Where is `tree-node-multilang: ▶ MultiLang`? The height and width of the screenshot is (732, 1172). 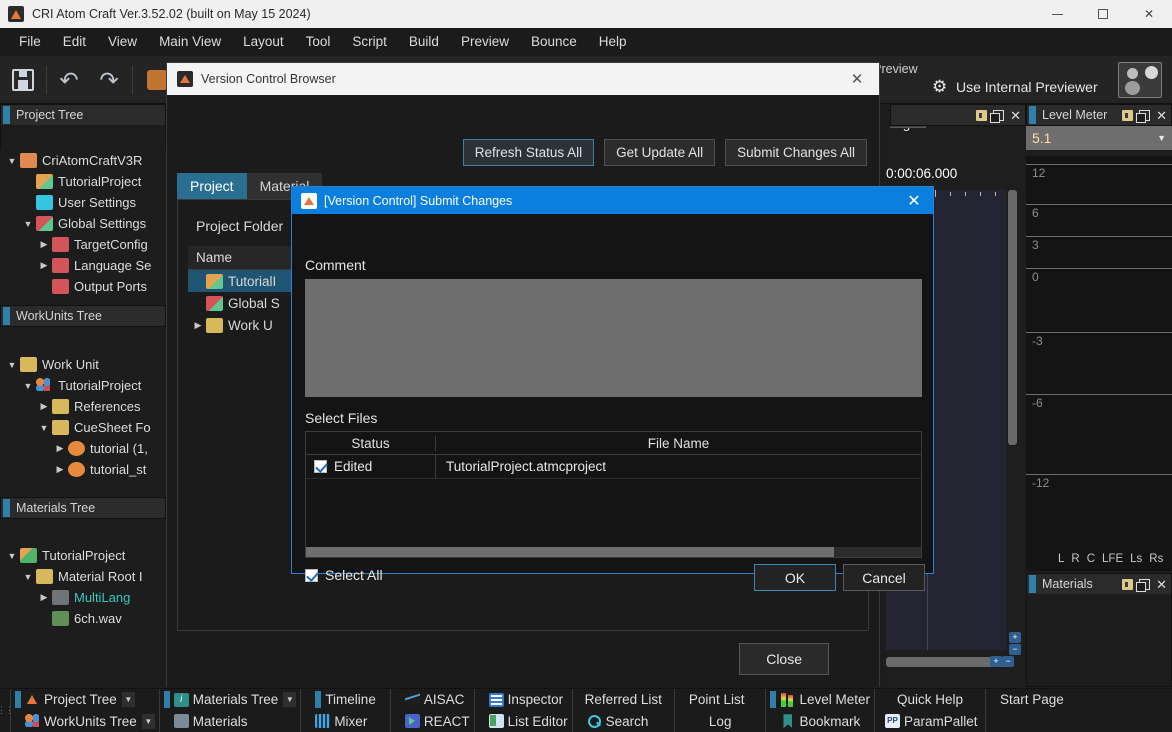 tree-node-multilang: ▶ MultiLang is located at coordinates (83, 597).